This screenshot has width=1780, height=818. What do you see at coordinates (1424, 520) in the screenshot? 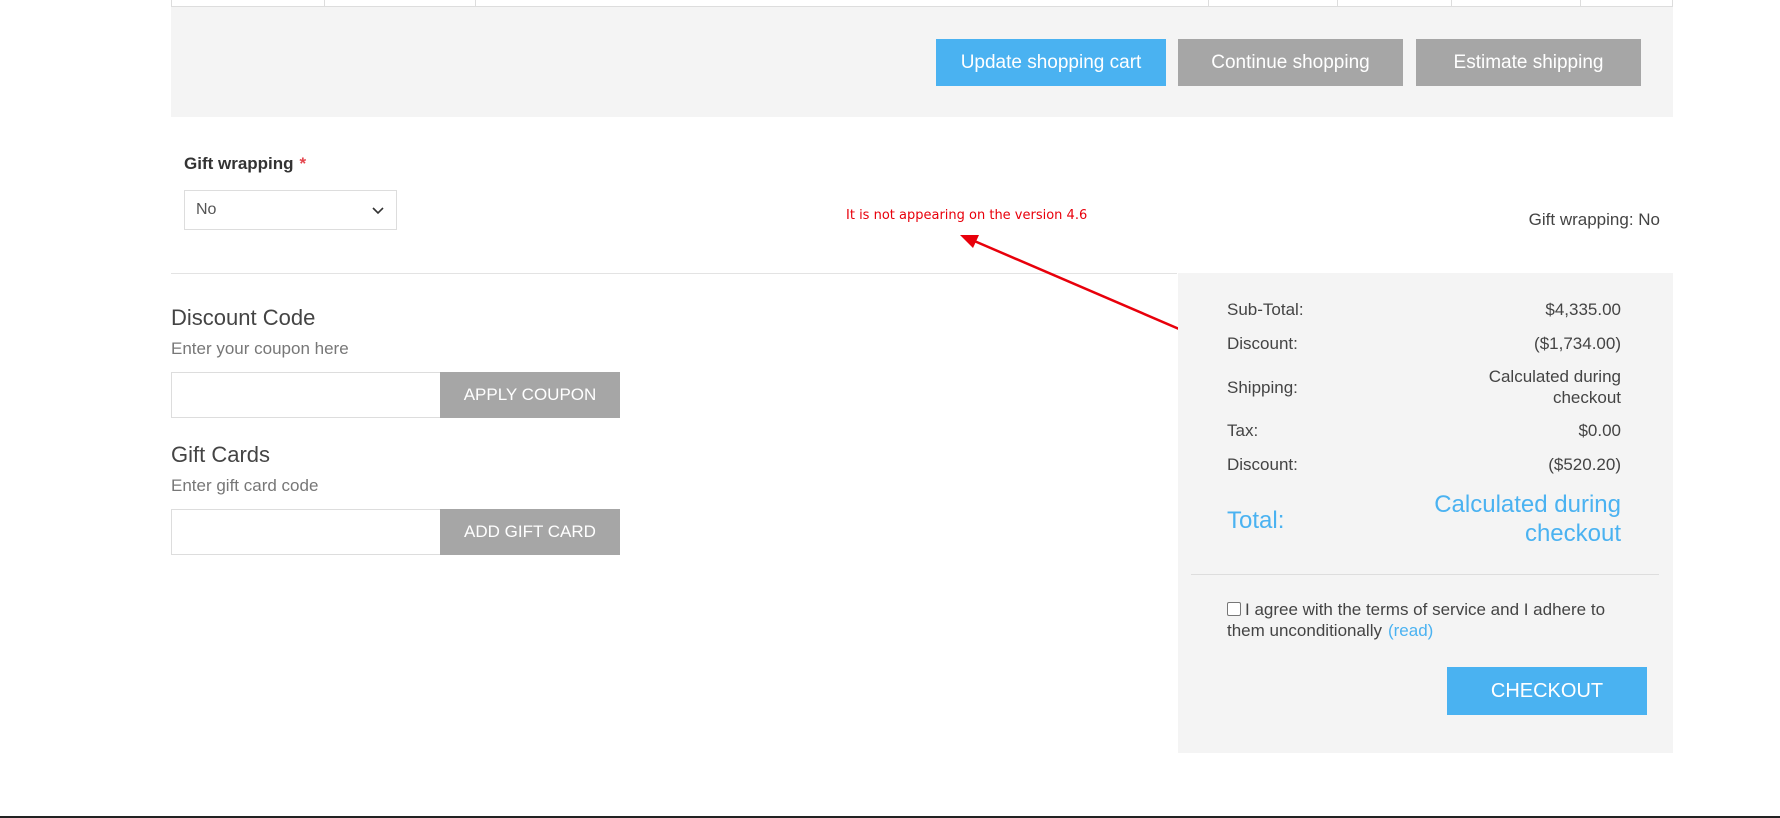
I see `total-row: Total: Calculated during checkout` at bounding box center [1424, 520].